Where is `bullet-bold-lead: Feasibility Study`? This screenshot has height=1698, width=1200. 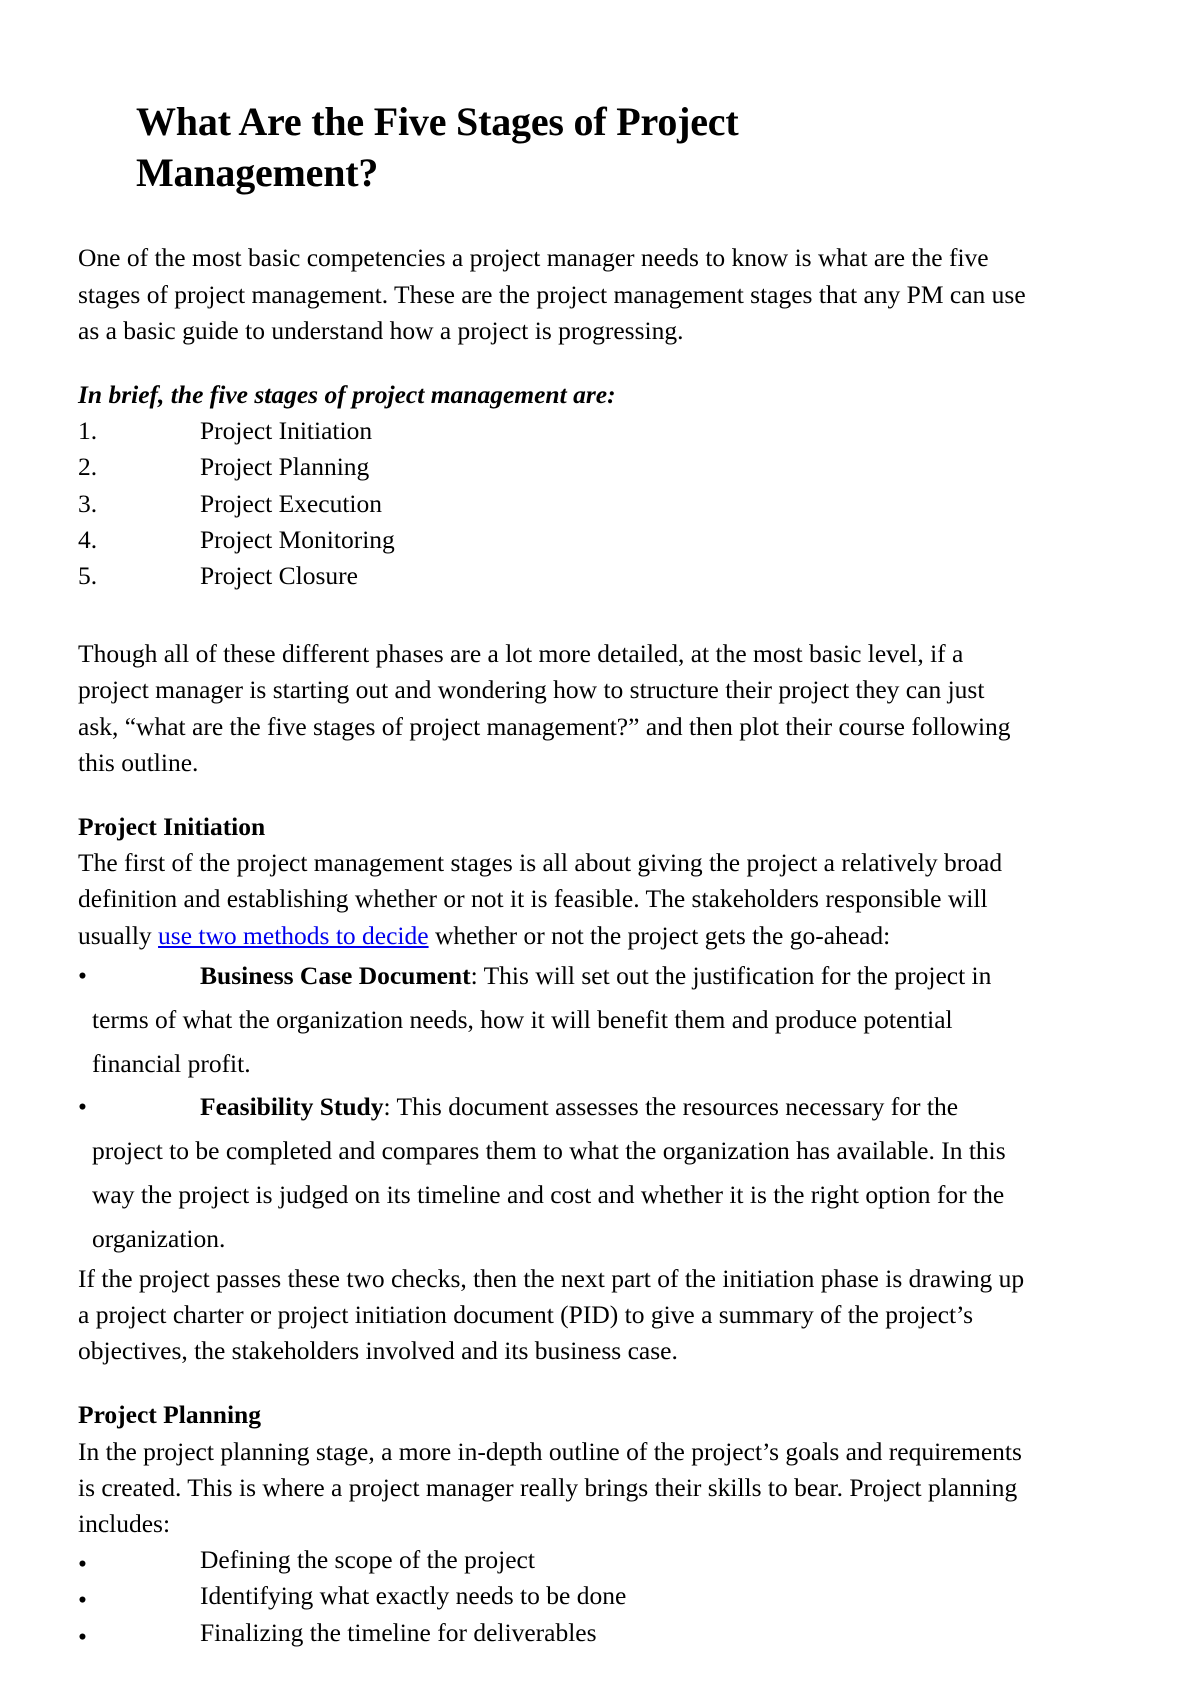
bullet-bold-lead: Feasibility Study is located at coordinates (292, 1107).